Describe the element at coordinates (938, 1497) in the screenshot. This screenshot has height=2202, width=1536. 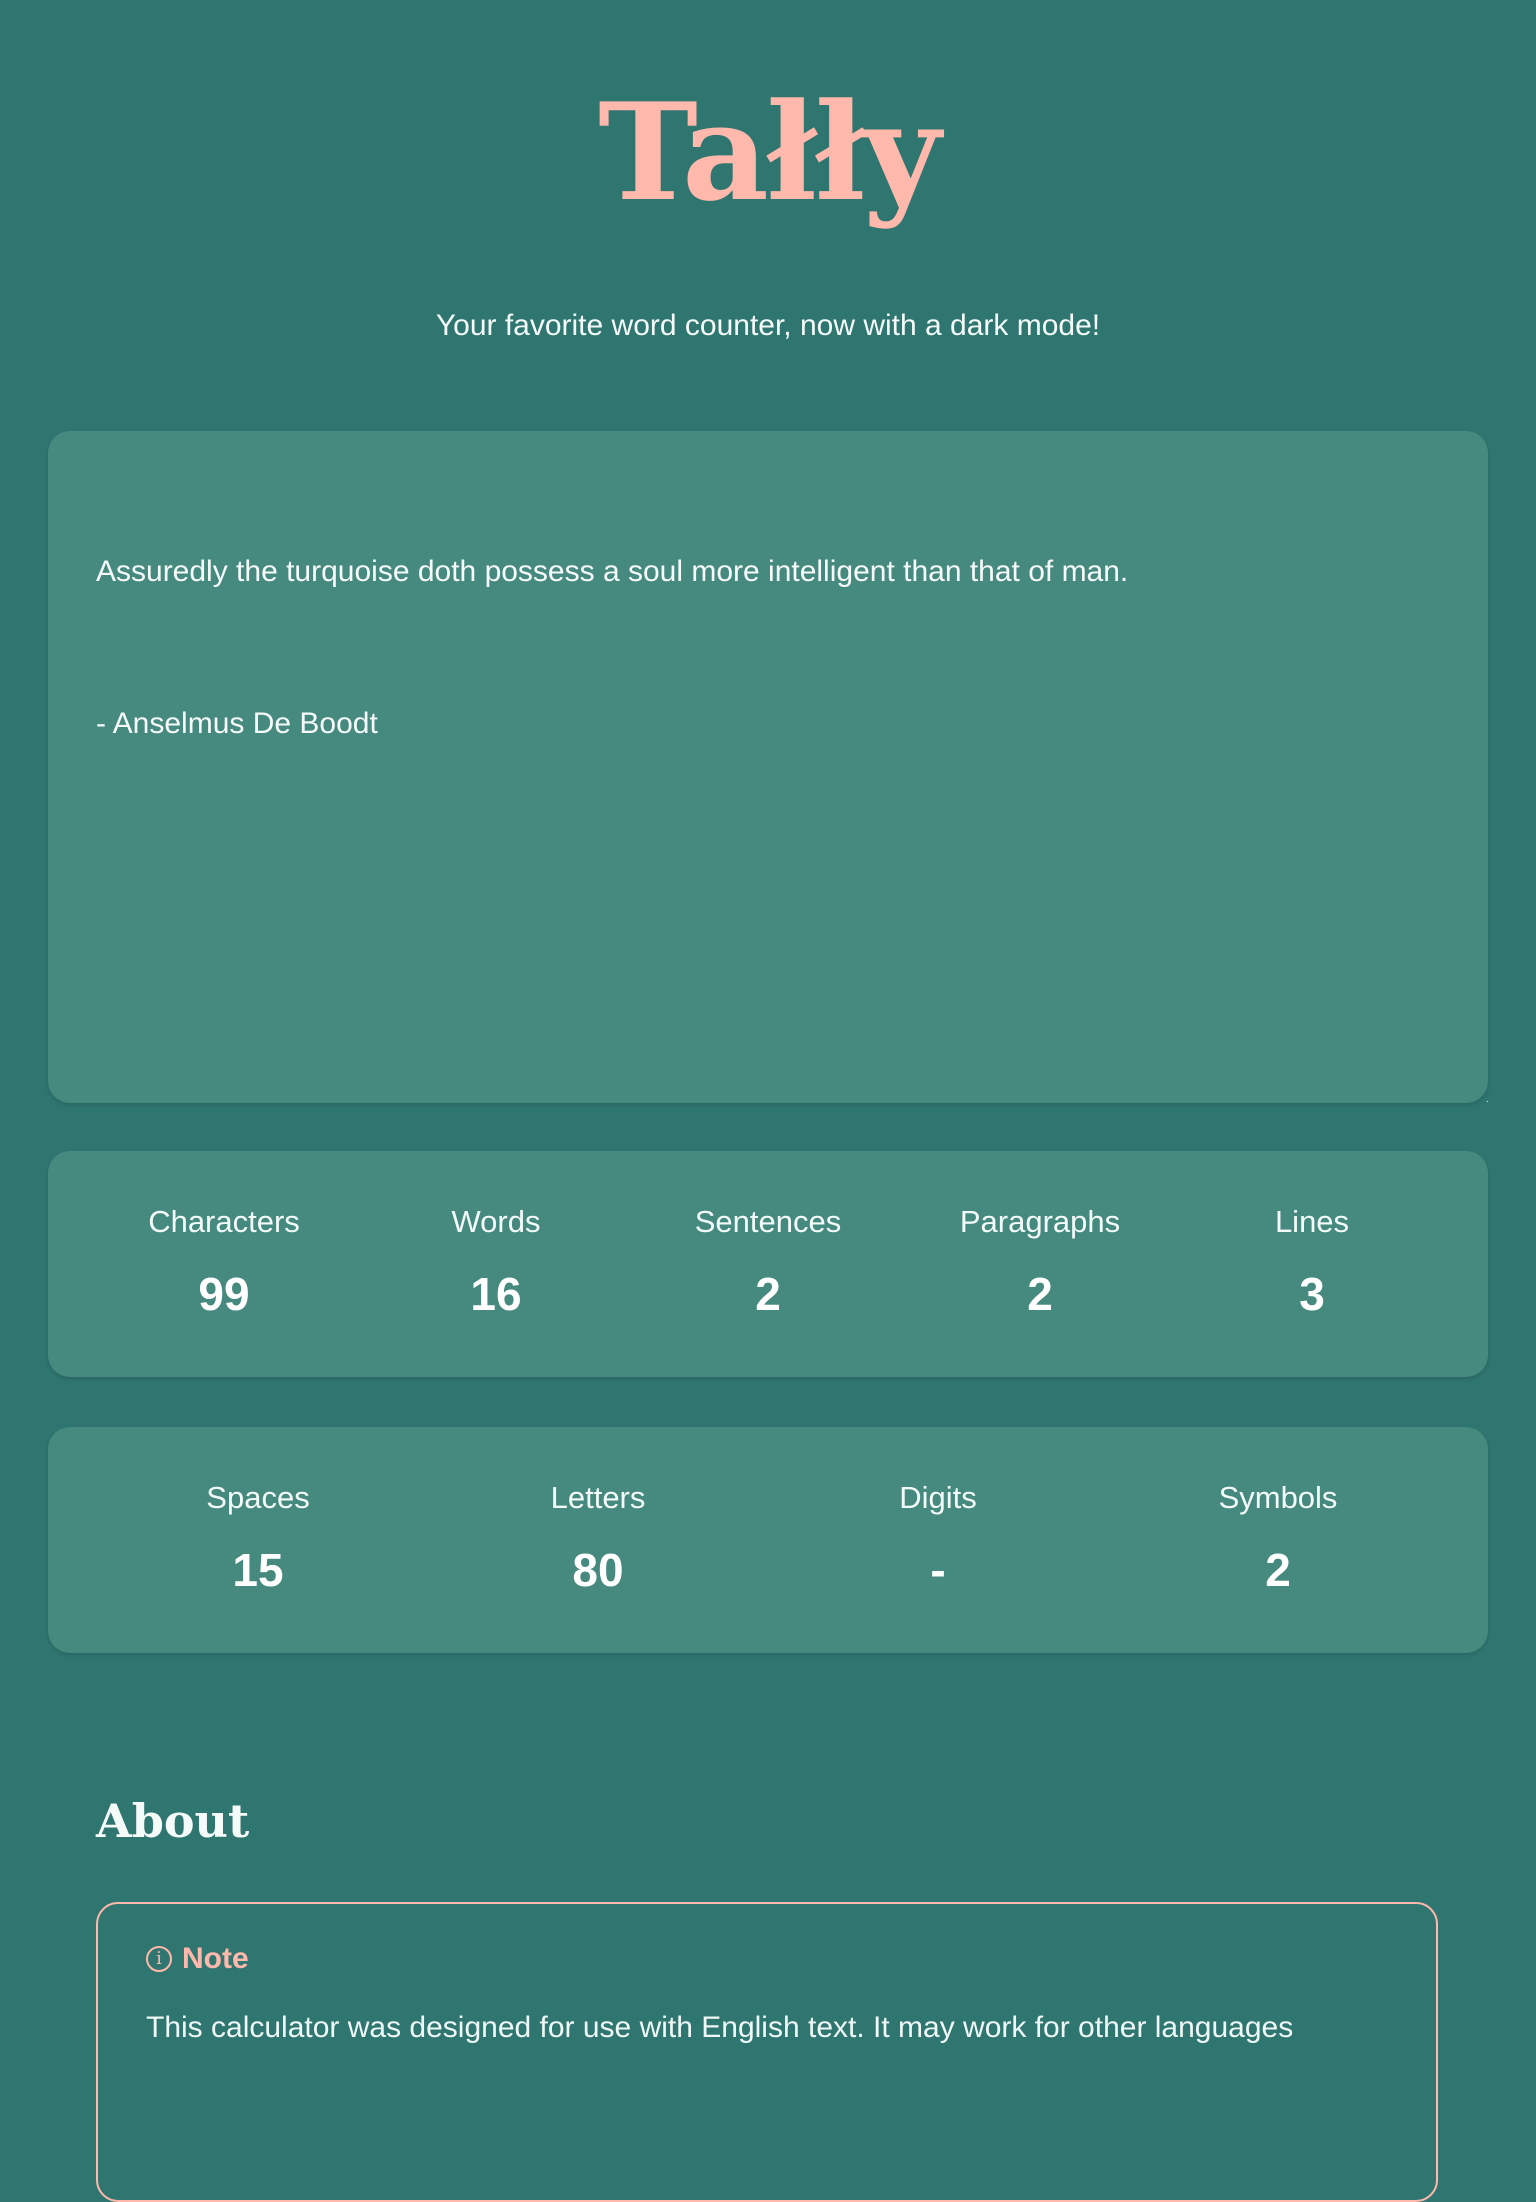
I see `stat-label: Digits` at that location.